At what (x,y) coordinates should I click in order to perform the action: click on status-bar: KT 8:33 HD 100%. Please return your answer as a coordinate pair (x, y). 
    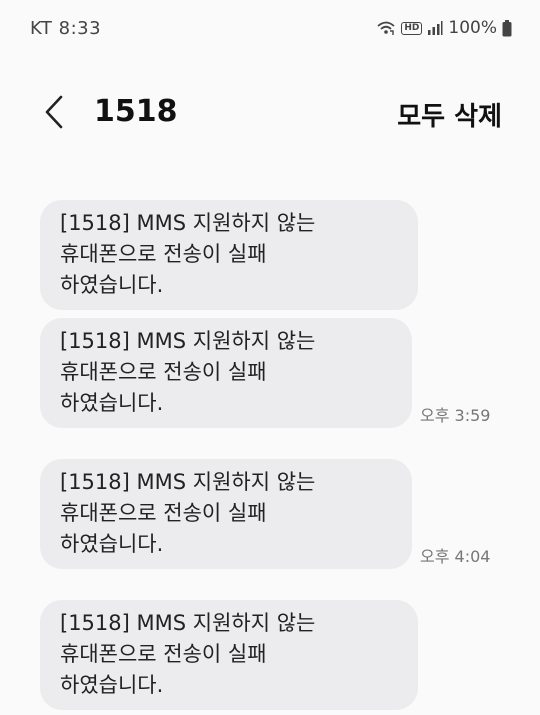
    Looking at the image, I should click on (270, 29).